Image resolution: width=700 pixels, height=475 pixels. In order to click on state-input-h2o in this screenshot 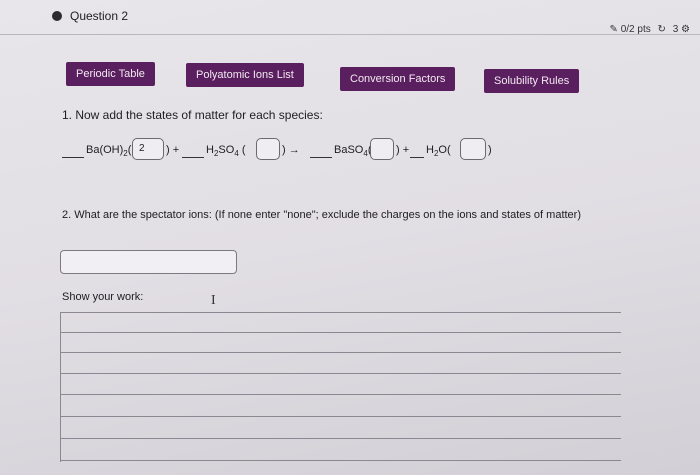, I will do `click(473, 149)`.